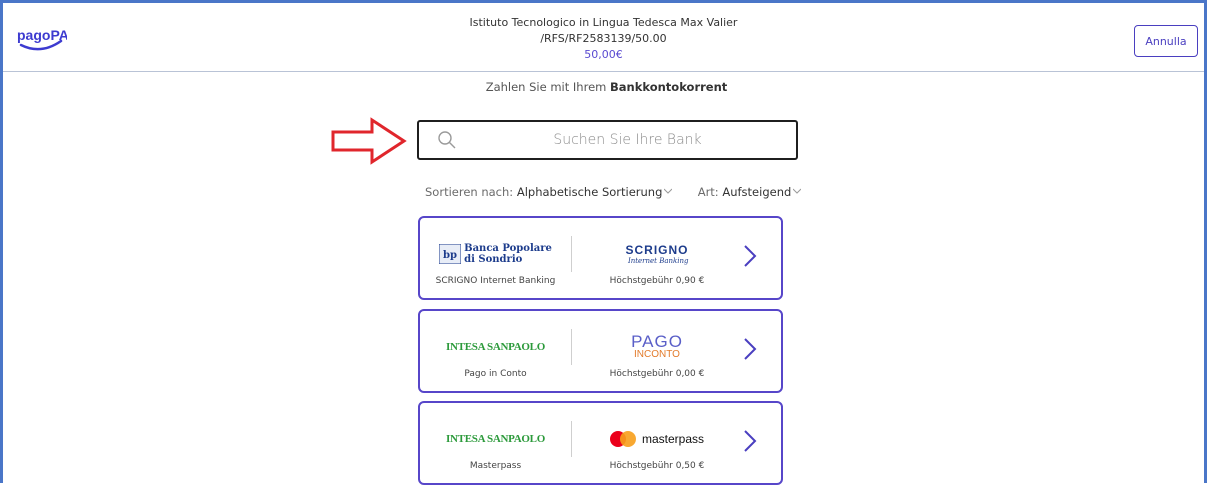 The height and width of the screenshot is (485, 1213). Describe the element at coordinates (673, 439) in the screenshot. I see `masterpass-logo-text: masterpass` at that location.